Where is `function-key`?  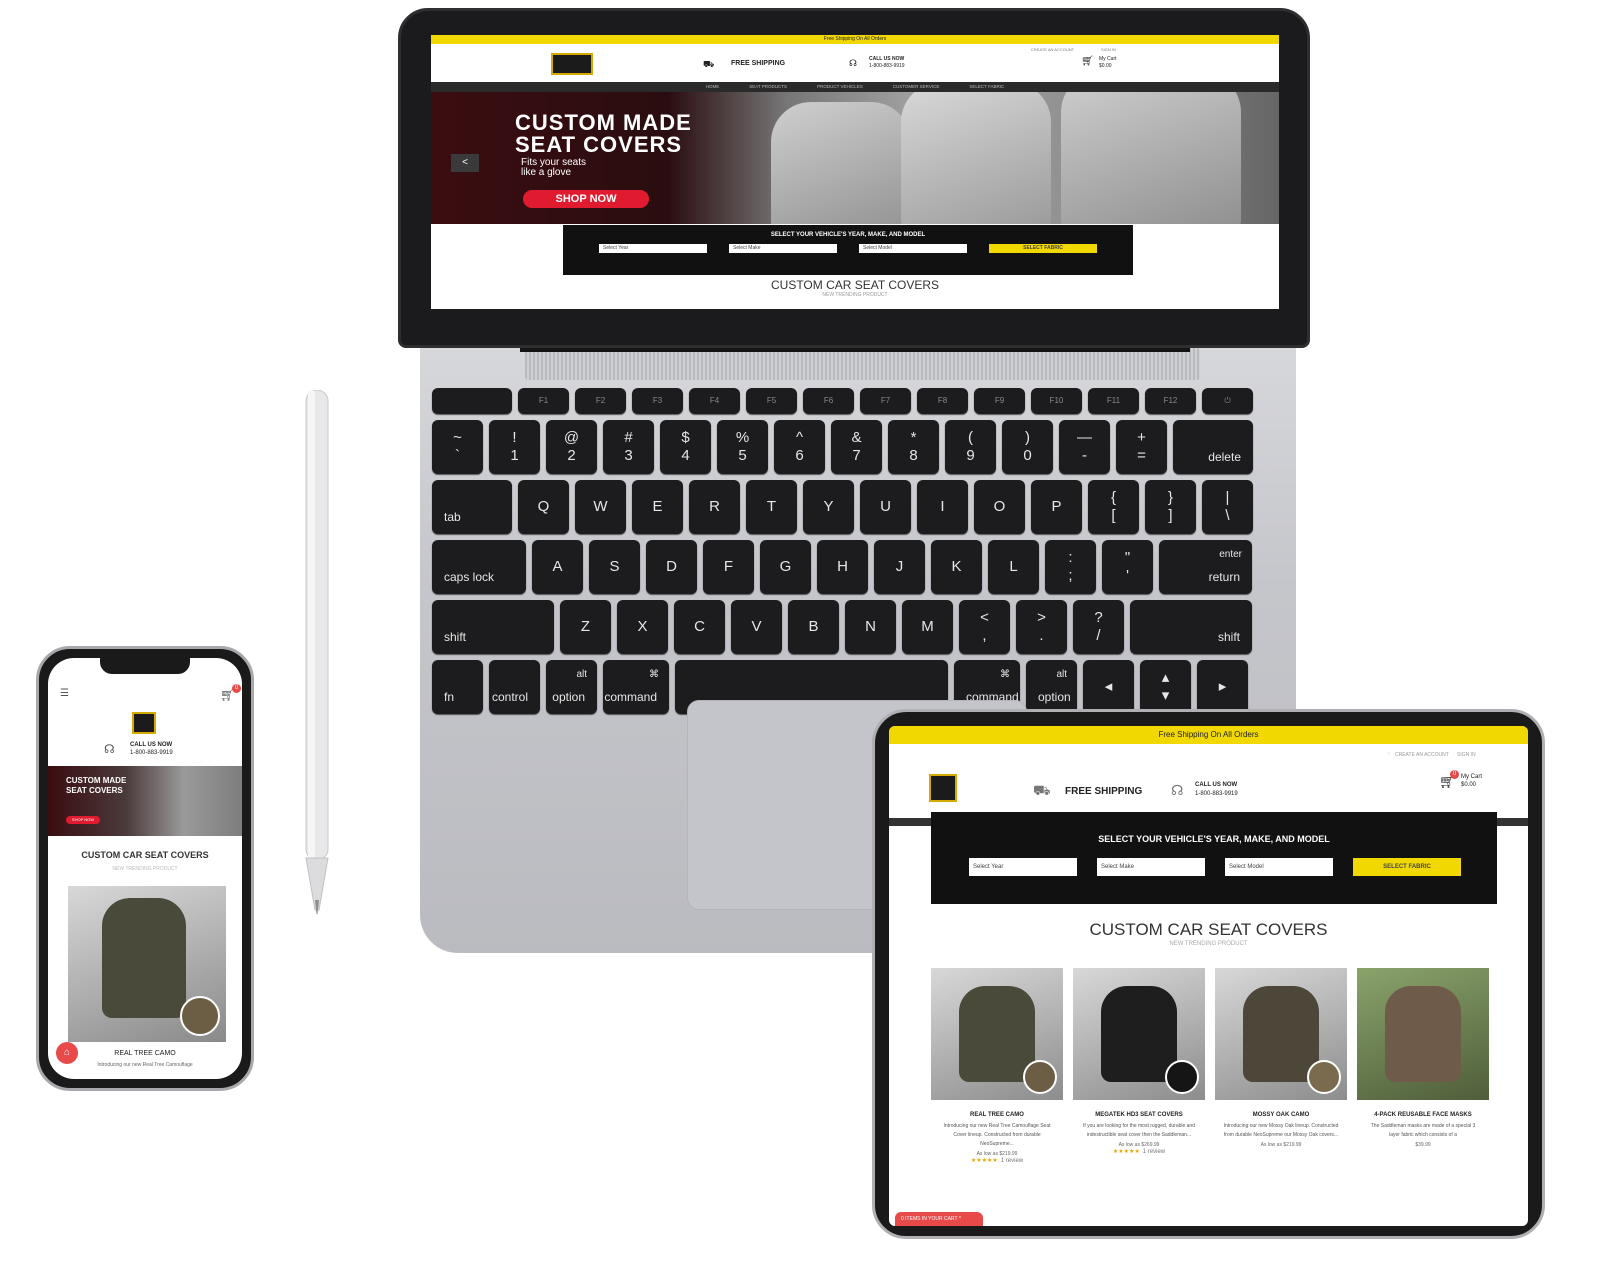 function-key is located at coordinates (472, 401).